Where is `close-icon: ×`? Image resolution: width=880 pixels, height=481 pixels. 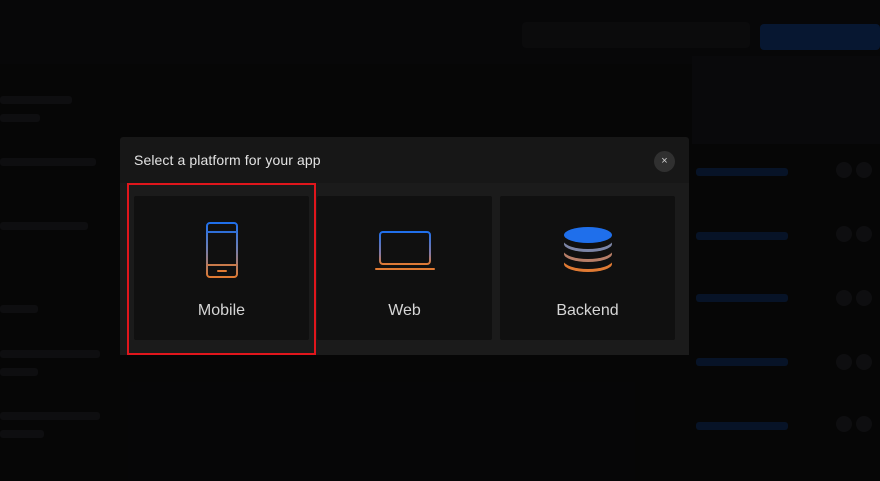
close-icon: × is located at coordinates (664, 161).